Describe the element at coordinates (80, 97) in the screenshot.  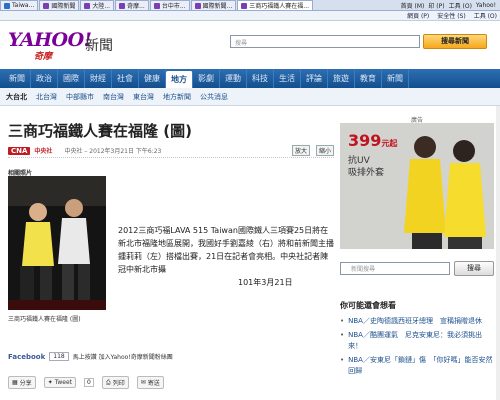
I see `subnav-item: 中部縣市` at that location.